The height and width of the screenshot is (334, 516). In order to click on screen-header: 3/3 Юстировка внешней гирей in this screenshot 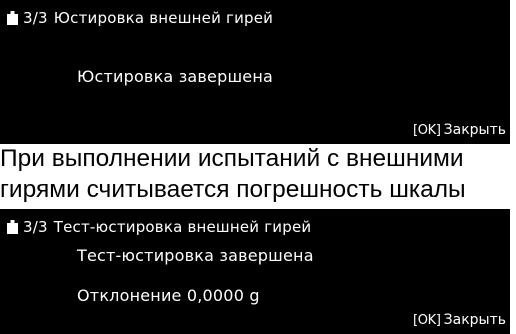, I will do `click(140, 18)`.